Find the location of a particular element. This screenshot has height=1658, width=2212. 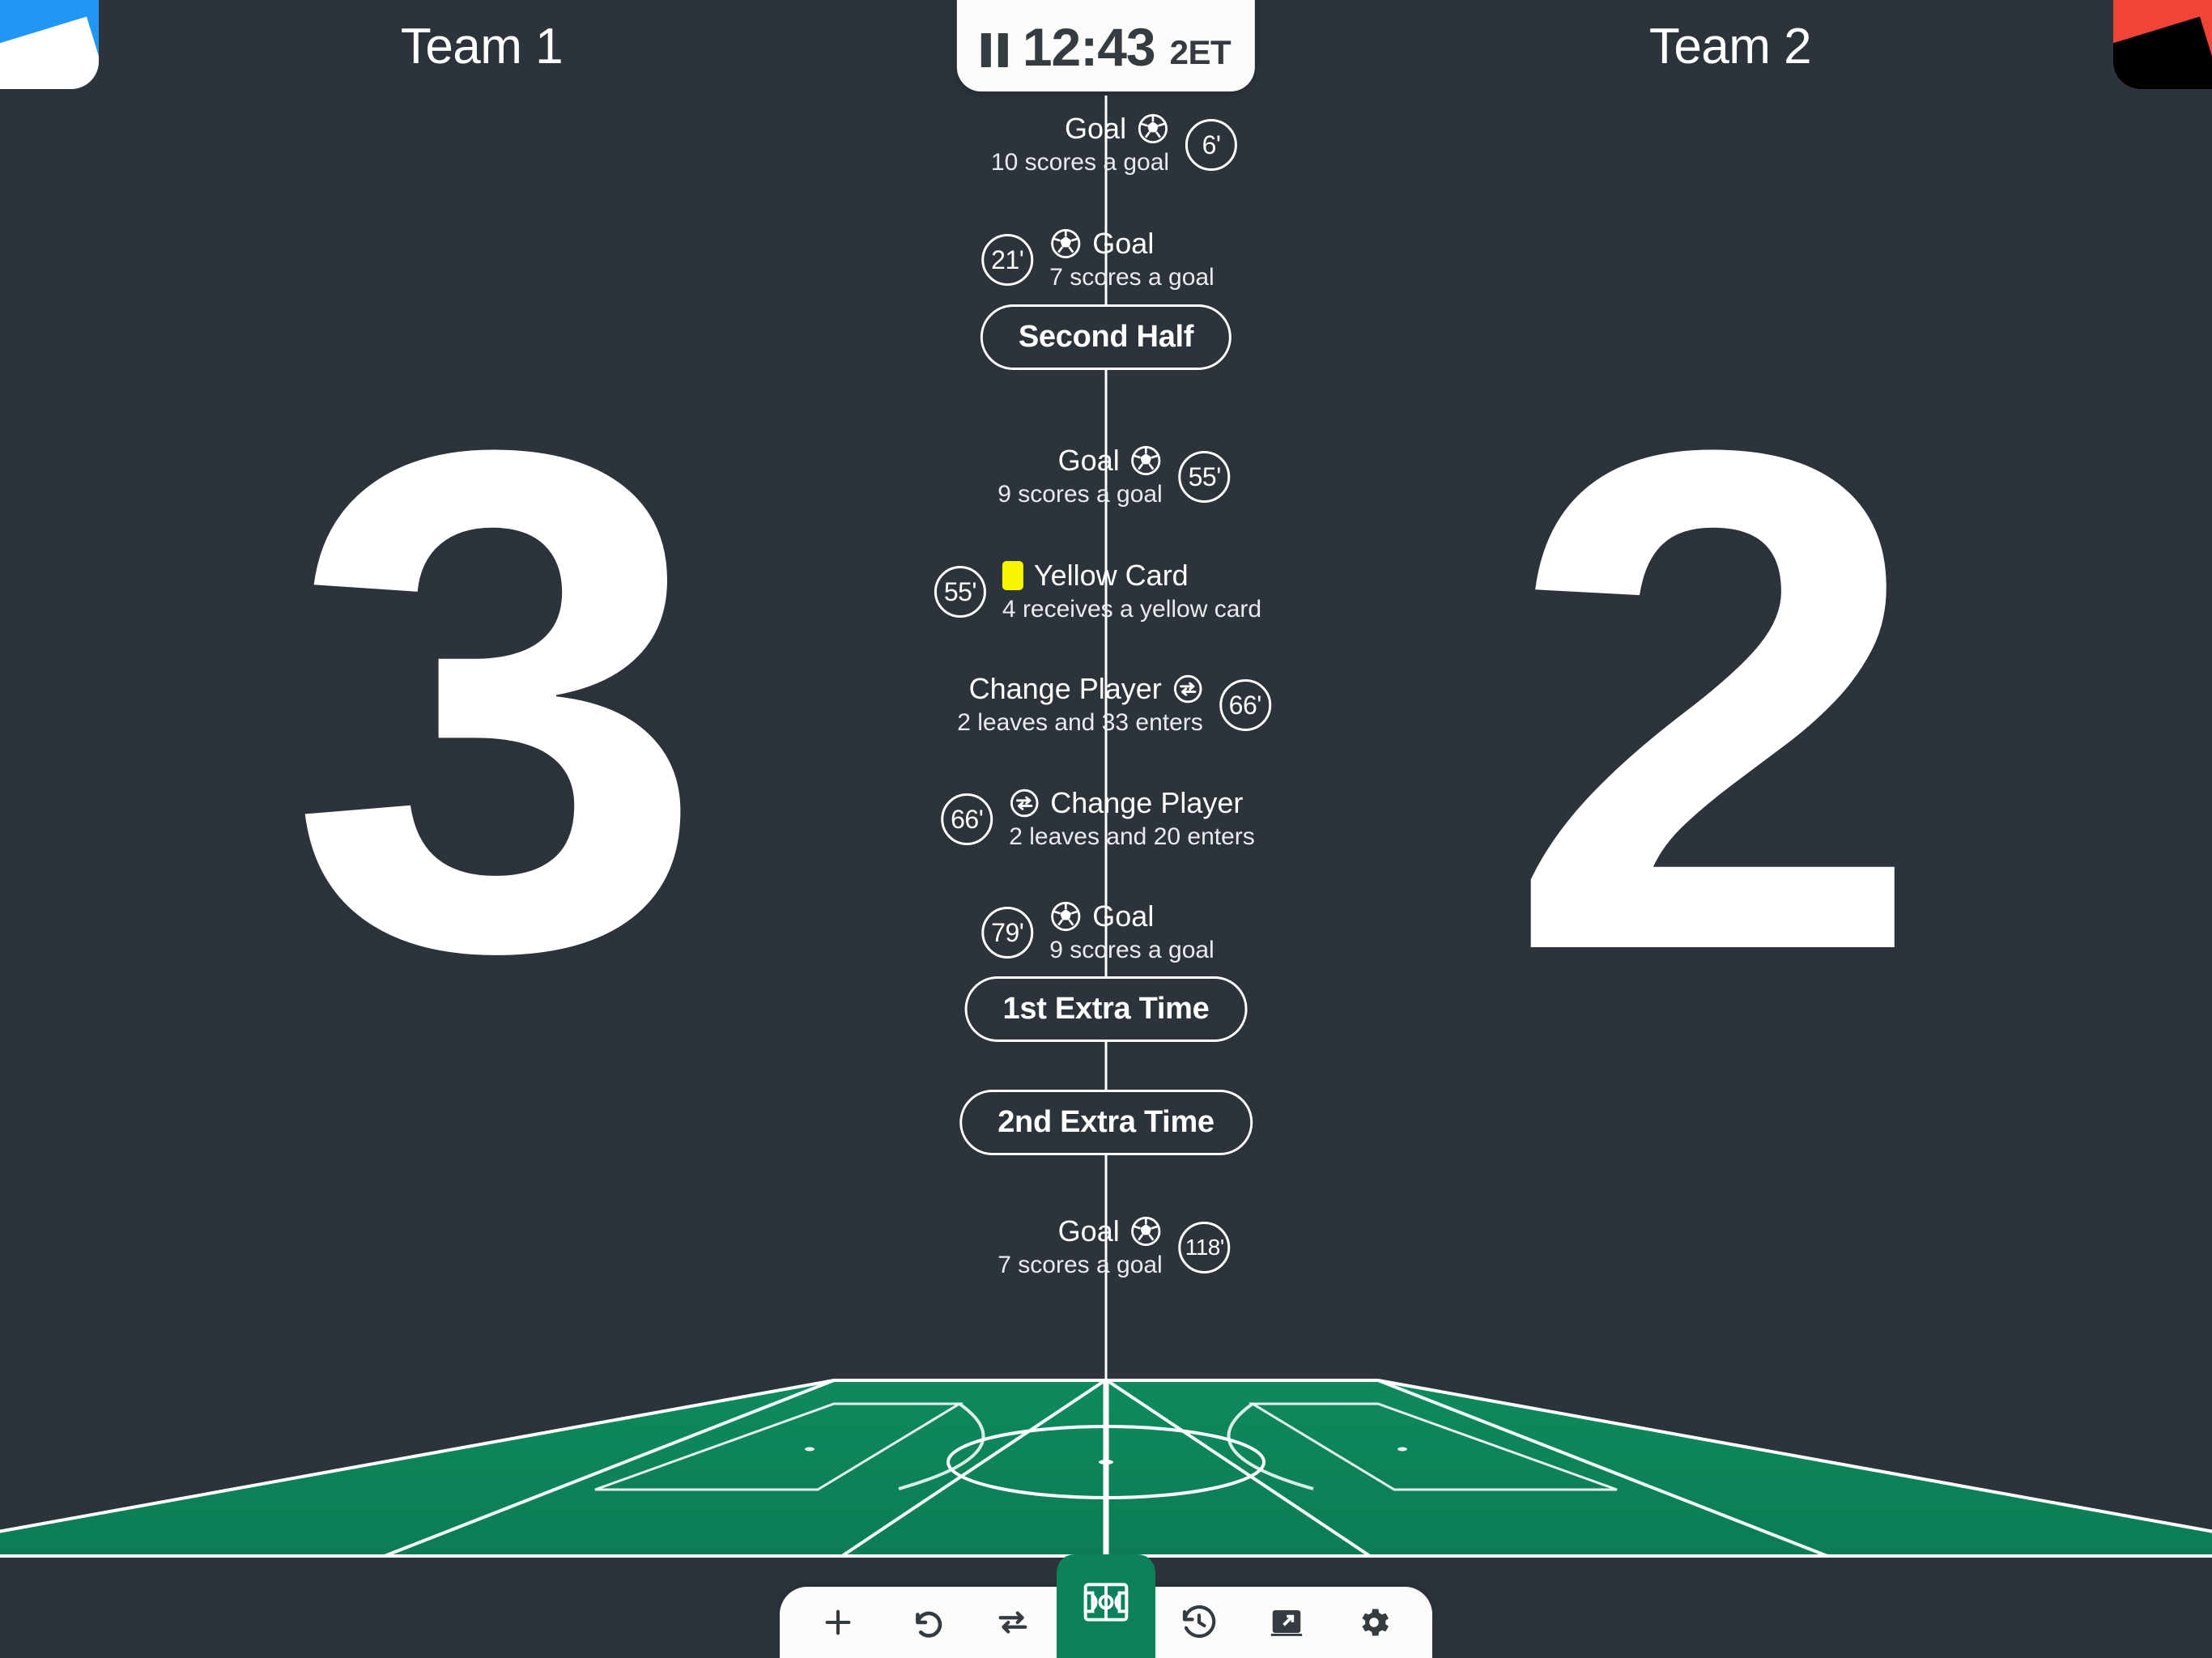

share-export-icon is located at coordinates (1287, 1622).